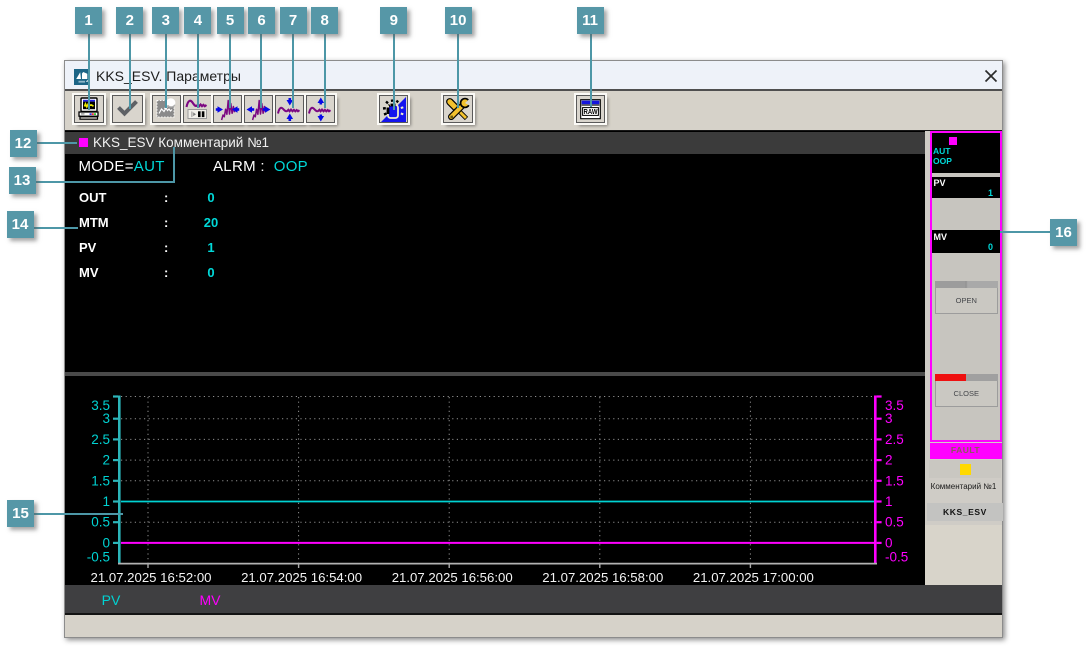  Describe the element at coordinates (301, 577) in the screenshot. I see `svg-text: 21.07.2025 16:54:00` at that location.